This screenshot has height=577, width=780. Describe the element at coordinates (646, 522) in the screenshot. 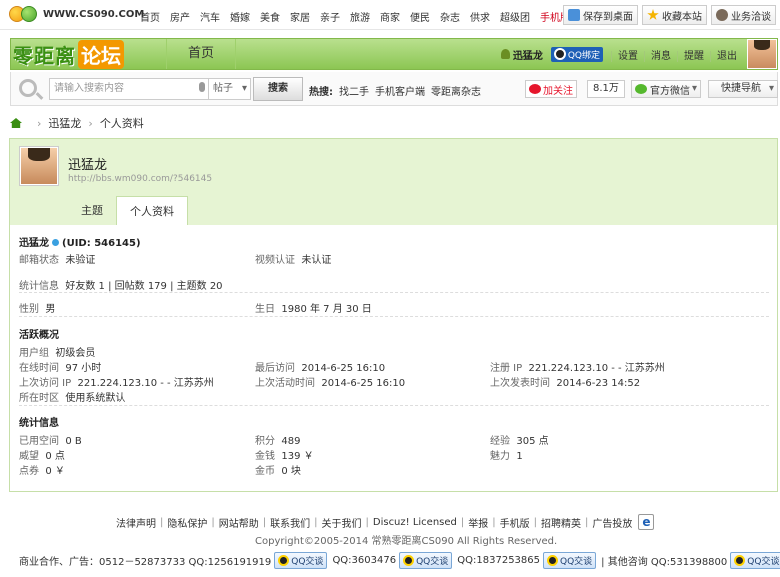

I see `browser-icon: e` at that location.